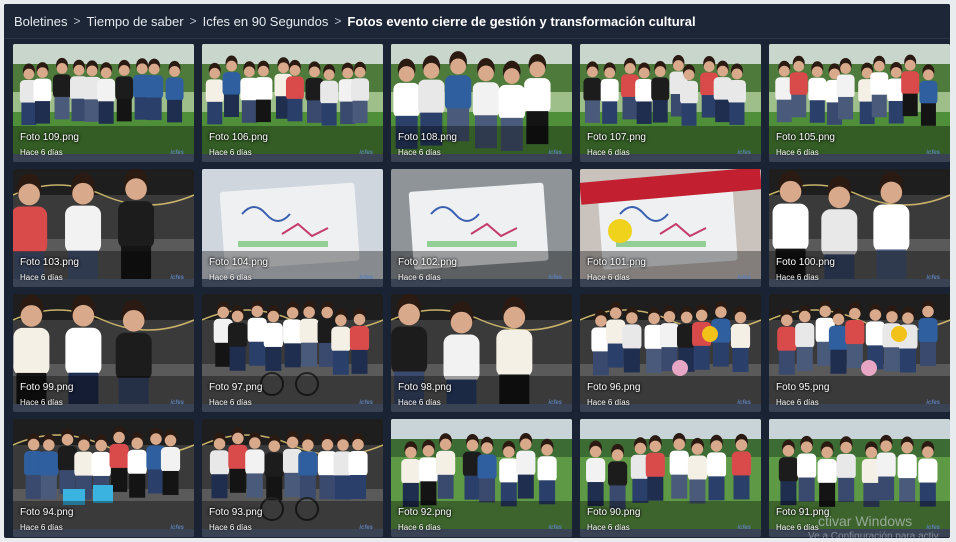  What do you see at coordinates (481, 353) in the screenshot?
I see `photo-tile: Foto 98.png Hace 6 días icfes` at bounding box center [481, 353].